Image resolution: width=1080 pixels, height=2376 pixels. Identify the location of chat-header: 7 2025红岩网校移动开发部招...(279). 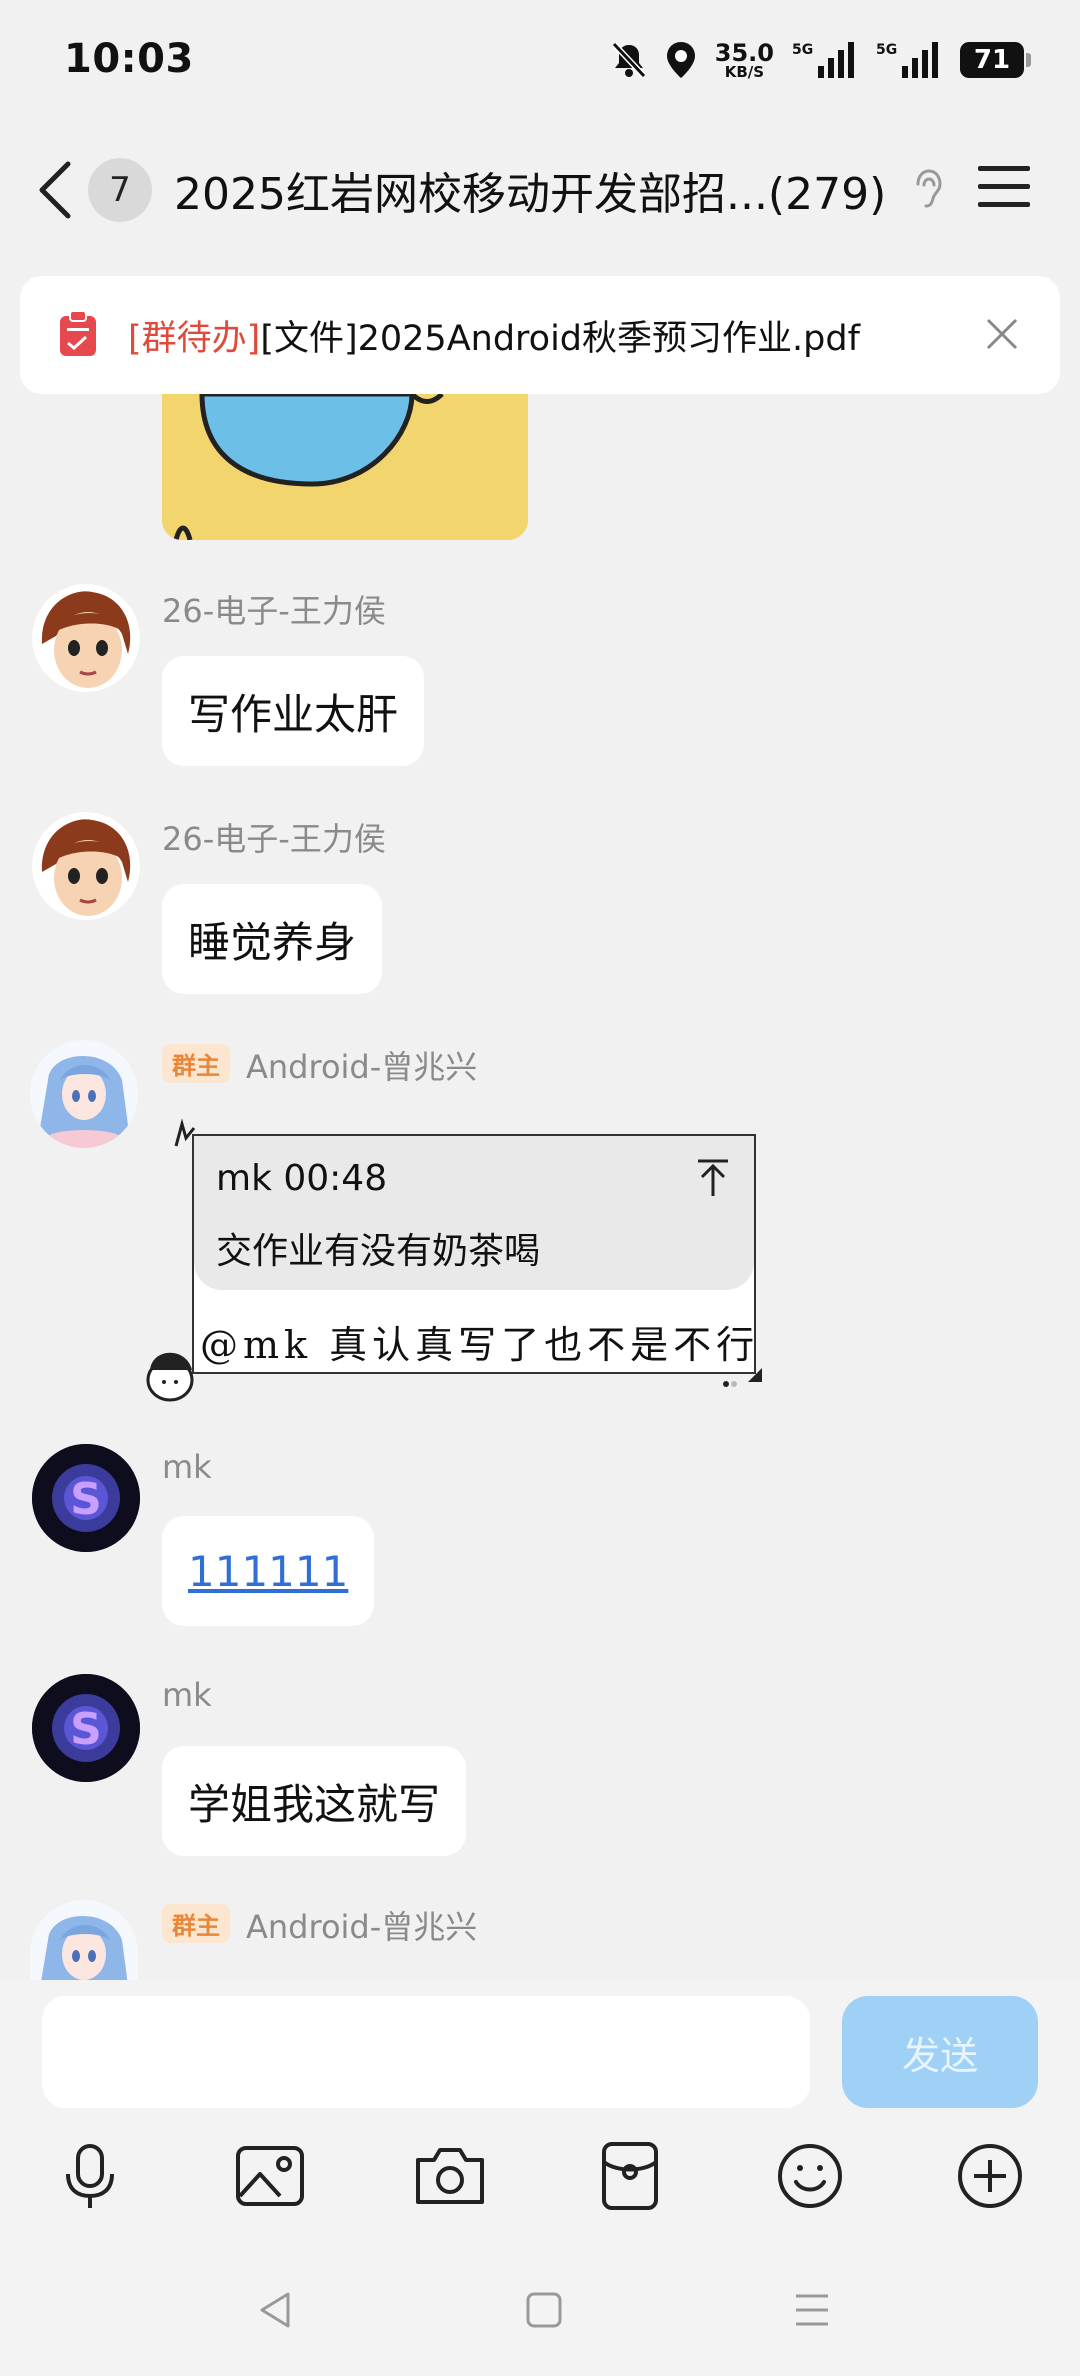
(540, 190).